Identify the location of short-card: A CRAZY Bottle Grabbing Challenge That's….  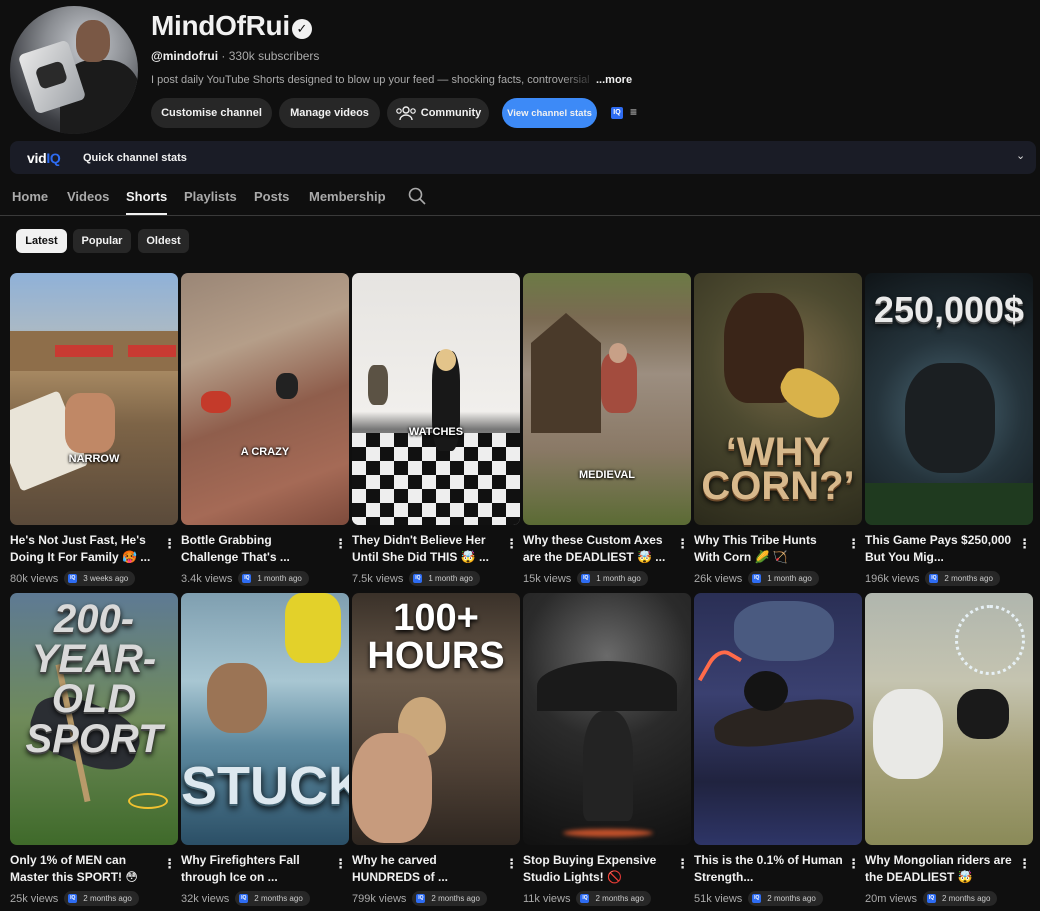
(265, 433).